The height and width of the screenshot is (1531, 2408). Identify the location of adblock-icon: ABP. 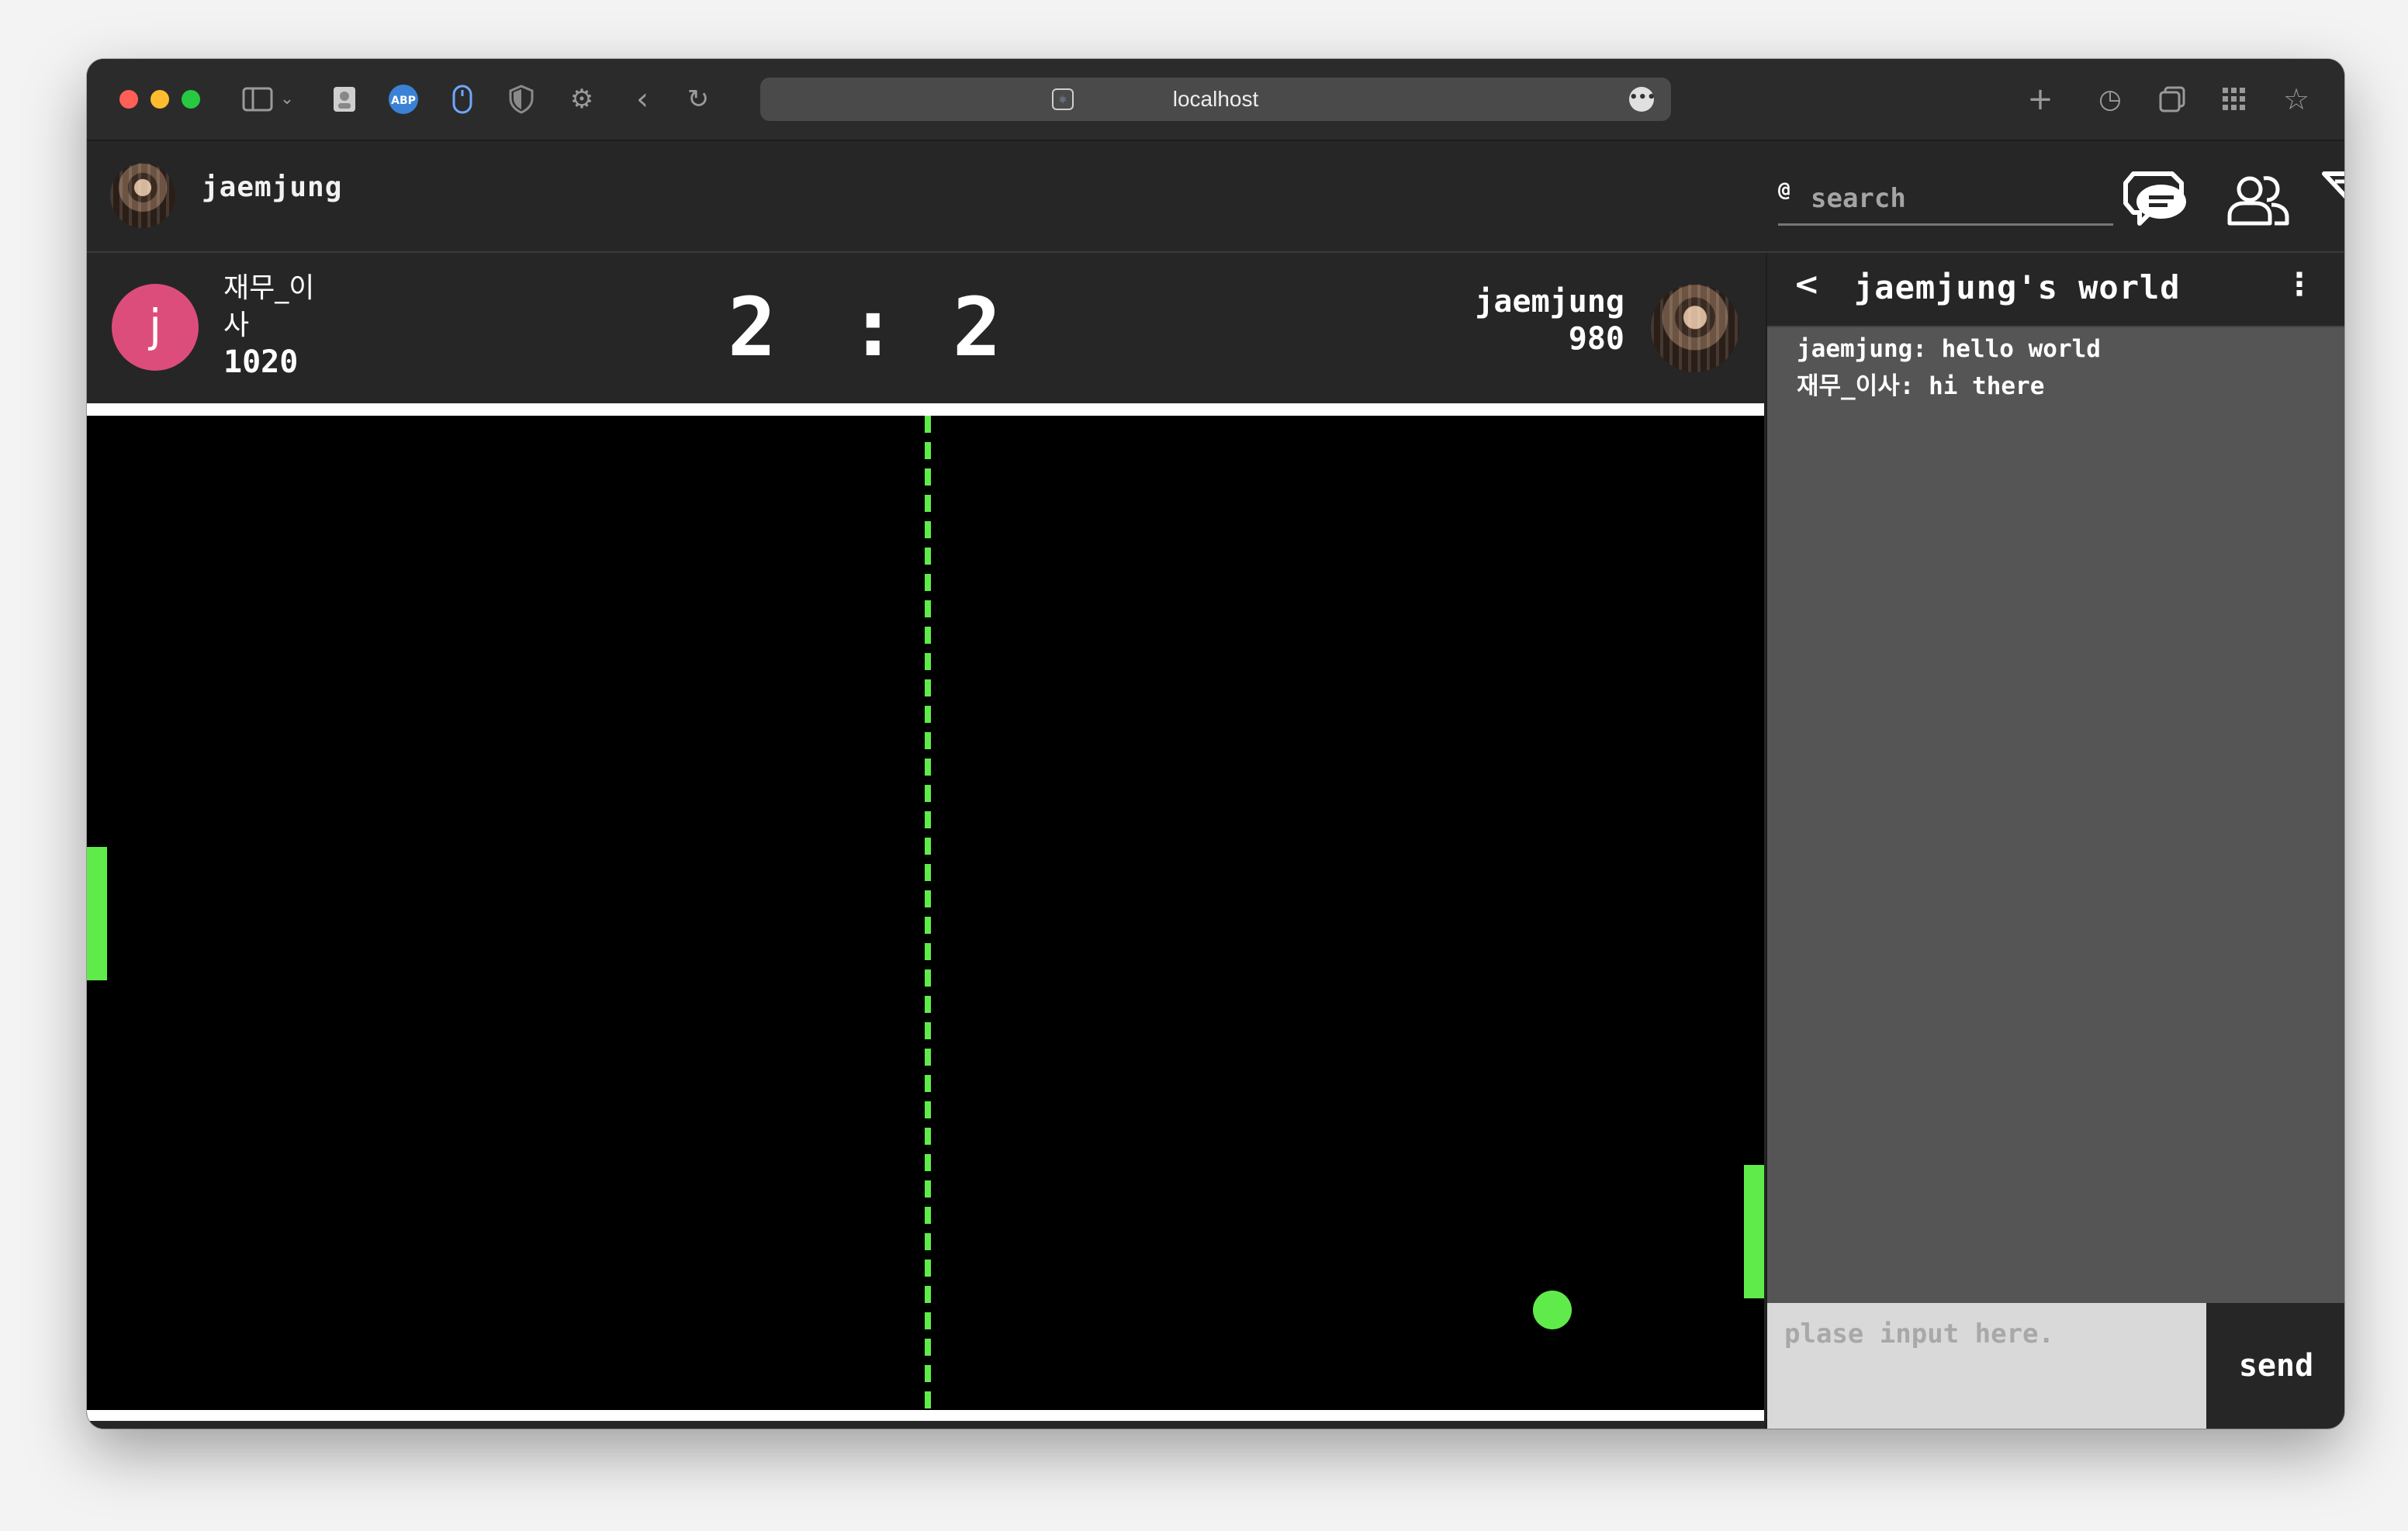
(403, 99).